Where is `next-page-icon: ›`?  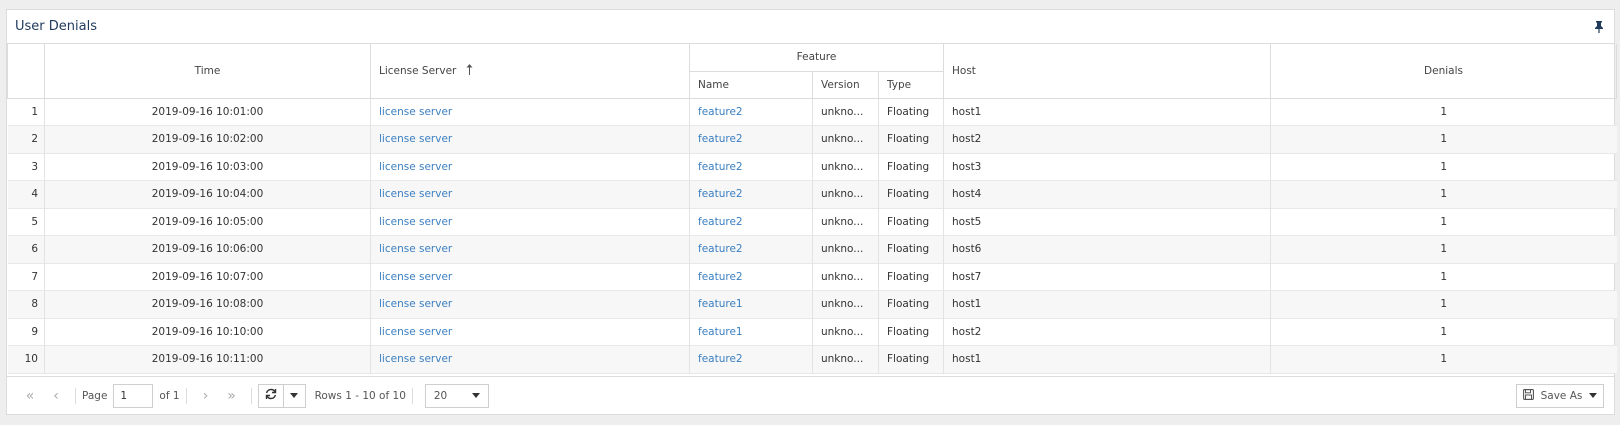 next-page-icon: › is located at coordinates (206, 396).